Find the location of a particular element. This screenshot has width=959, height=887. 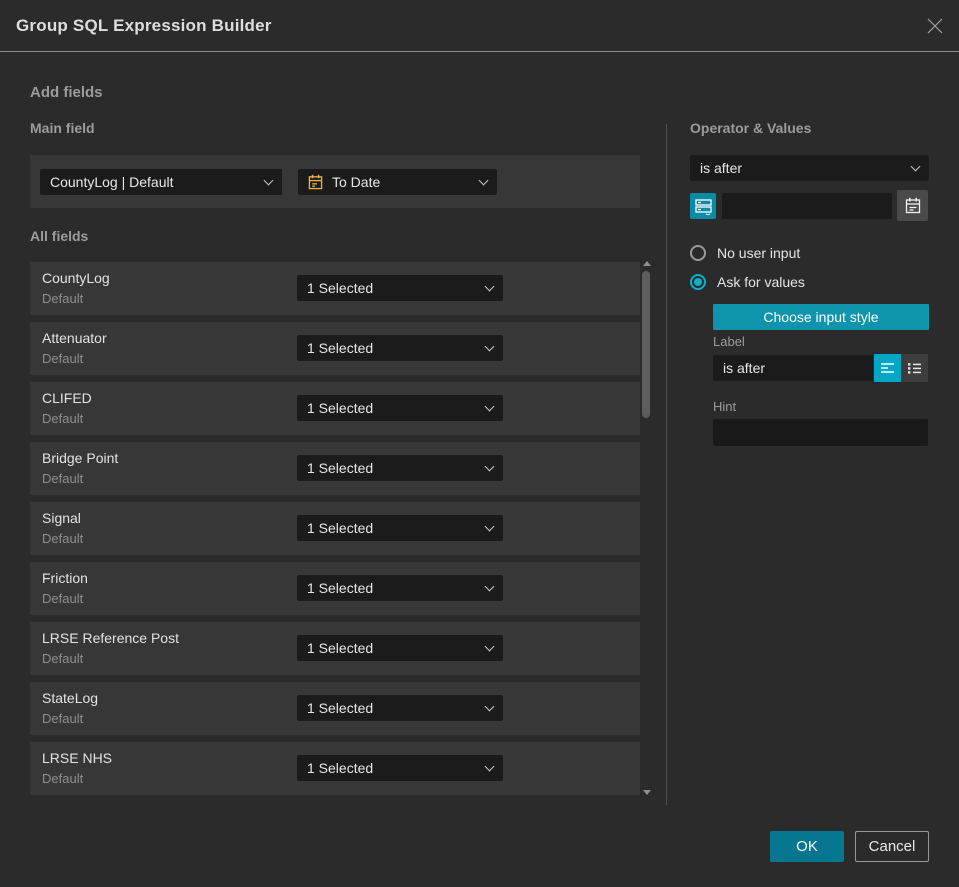

field-row: LRSE Reference Post Default 1 Selected is located at coordinates (335, 648).